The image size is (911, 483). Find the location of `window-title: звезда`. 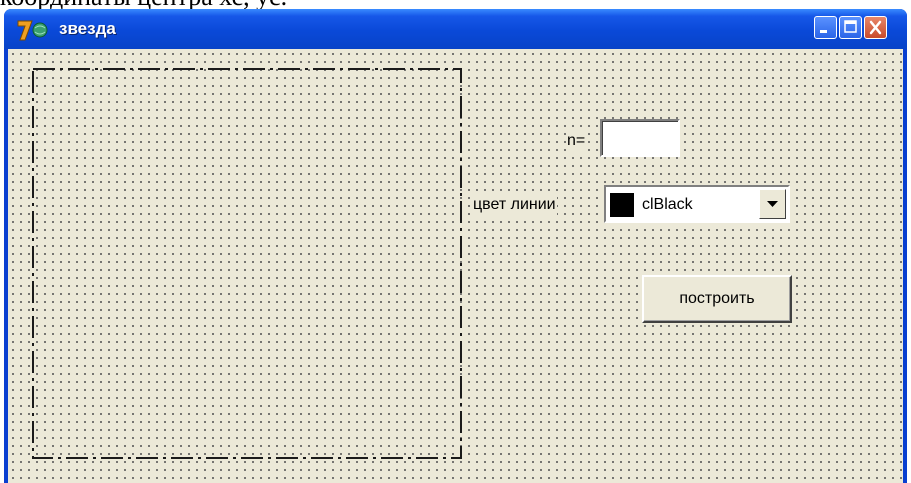

window-title: звезда is located at coordinates (87, 28).